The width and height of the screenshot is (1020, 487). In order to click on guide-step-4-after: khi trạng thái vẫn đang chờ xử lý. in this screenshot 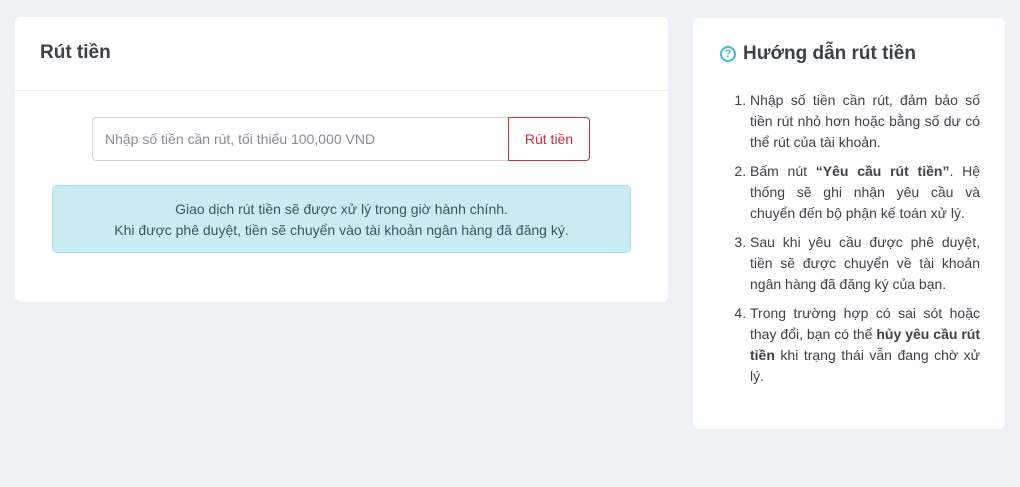, I will do `click(865, 365)`.